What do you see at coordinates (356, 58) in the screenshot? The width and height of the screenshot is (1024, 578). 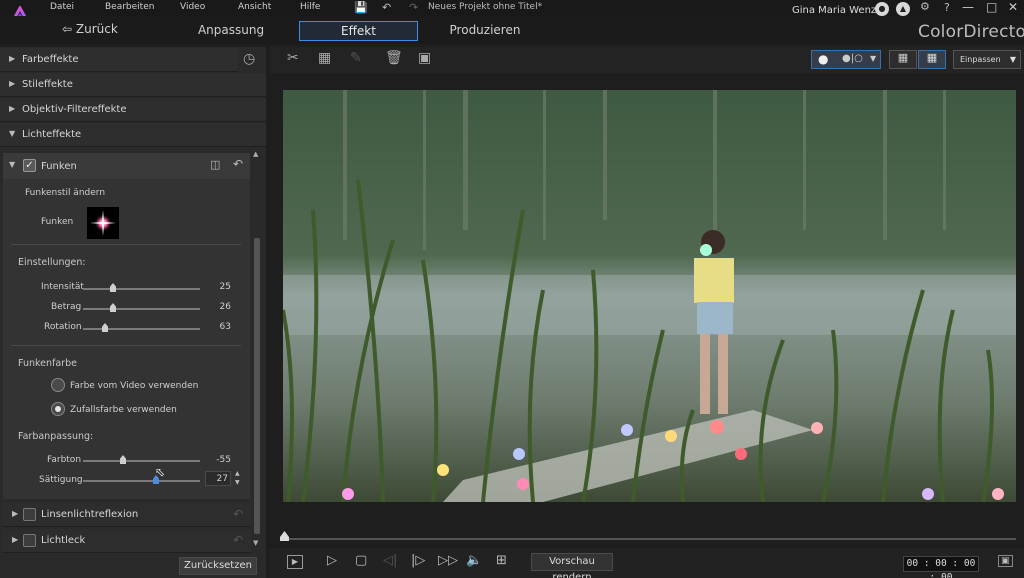 I see `brush-icon: ✎` at bounding box center [356, 58].